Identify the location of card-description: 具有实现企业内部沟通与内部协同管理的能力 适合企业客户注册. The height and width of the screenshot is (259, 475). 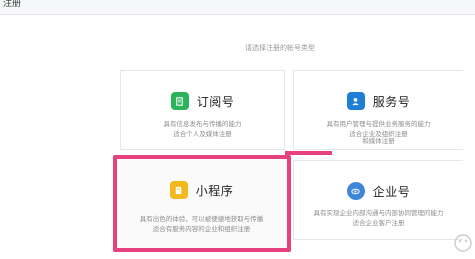
(378, 218).